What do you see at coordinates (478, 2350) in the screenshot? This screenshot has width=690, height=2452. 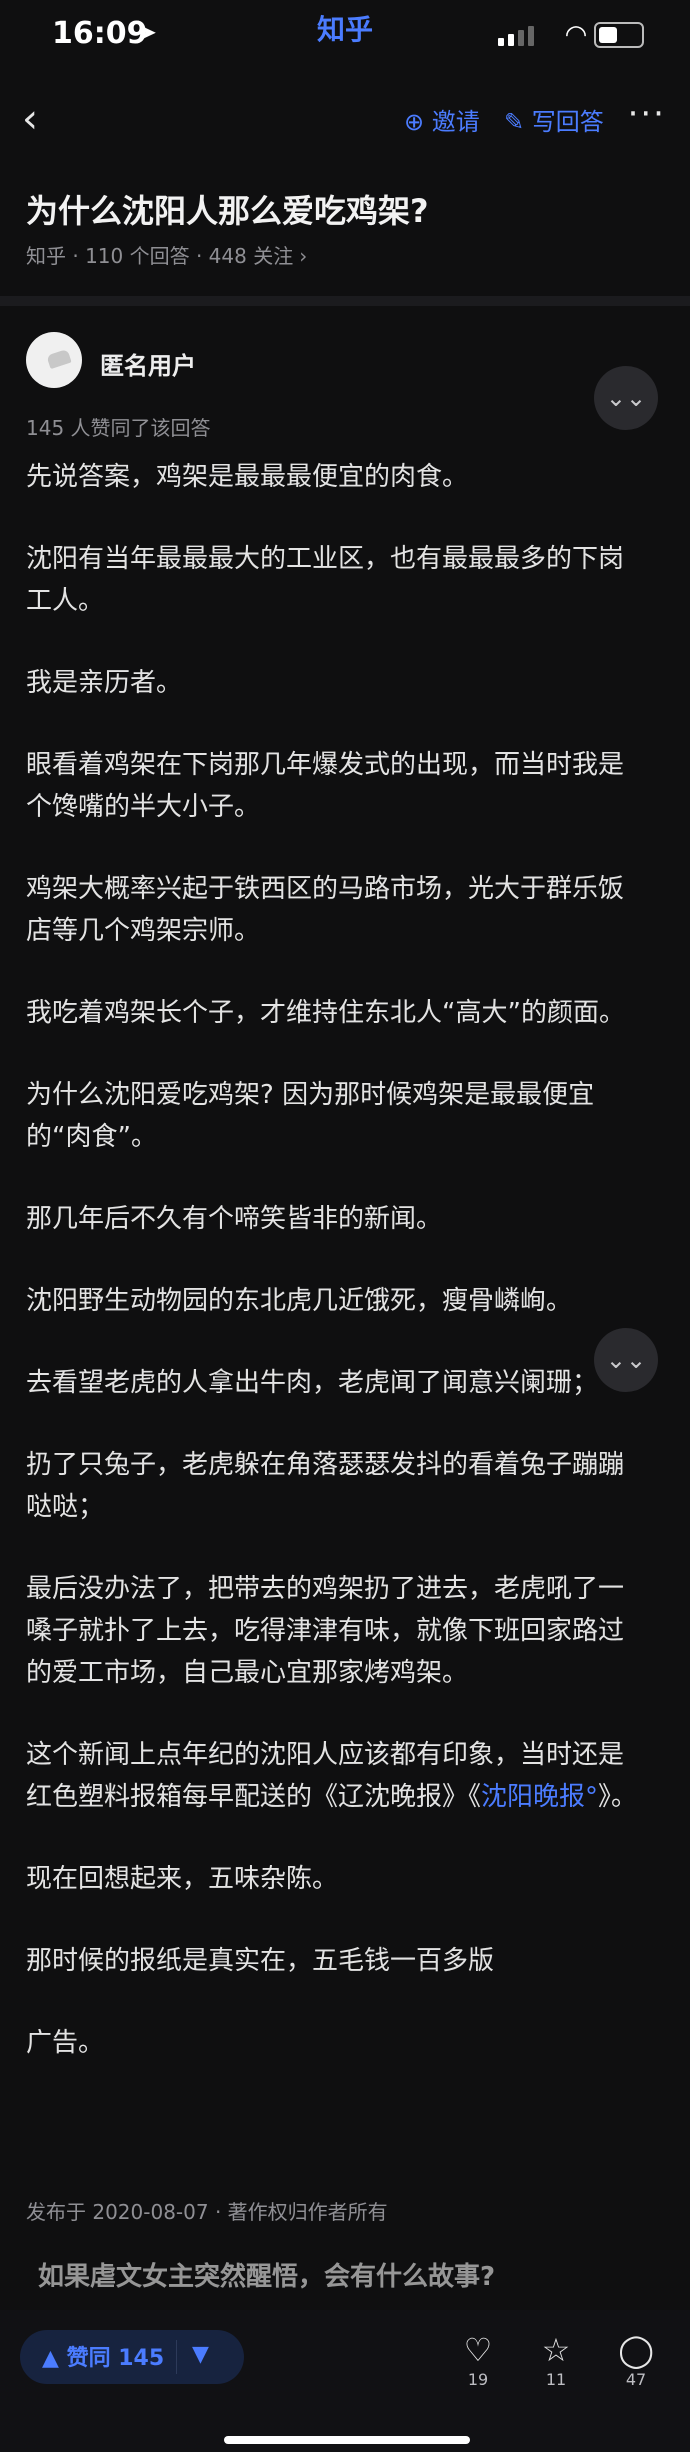 I see `heart-icon: ♡` at bounding box center [478, 2350].